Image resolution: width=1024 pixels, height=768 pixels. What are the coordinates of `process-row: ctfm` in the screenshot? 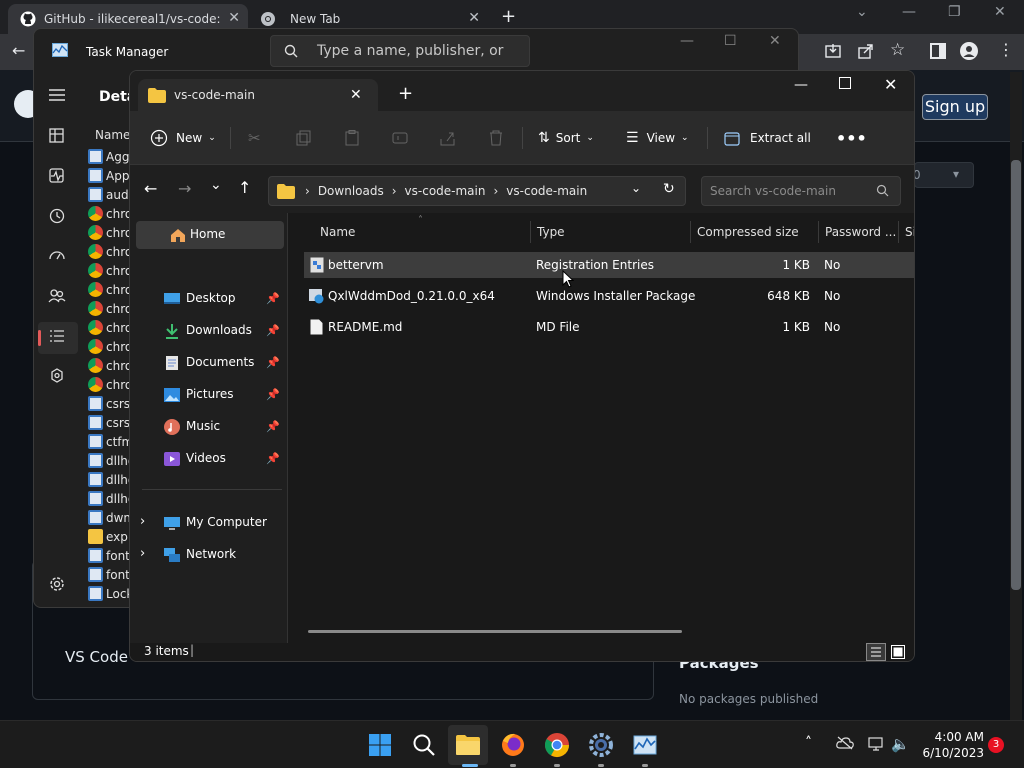 It's located at (110, 441).